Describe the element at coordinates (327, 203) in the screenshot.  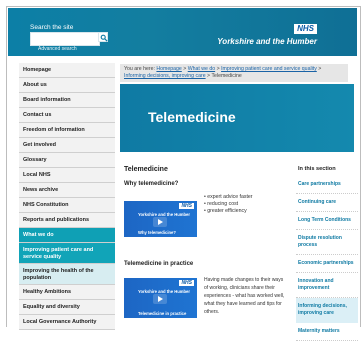
I see `section-item-continuing-care: Continuing care` at that location.